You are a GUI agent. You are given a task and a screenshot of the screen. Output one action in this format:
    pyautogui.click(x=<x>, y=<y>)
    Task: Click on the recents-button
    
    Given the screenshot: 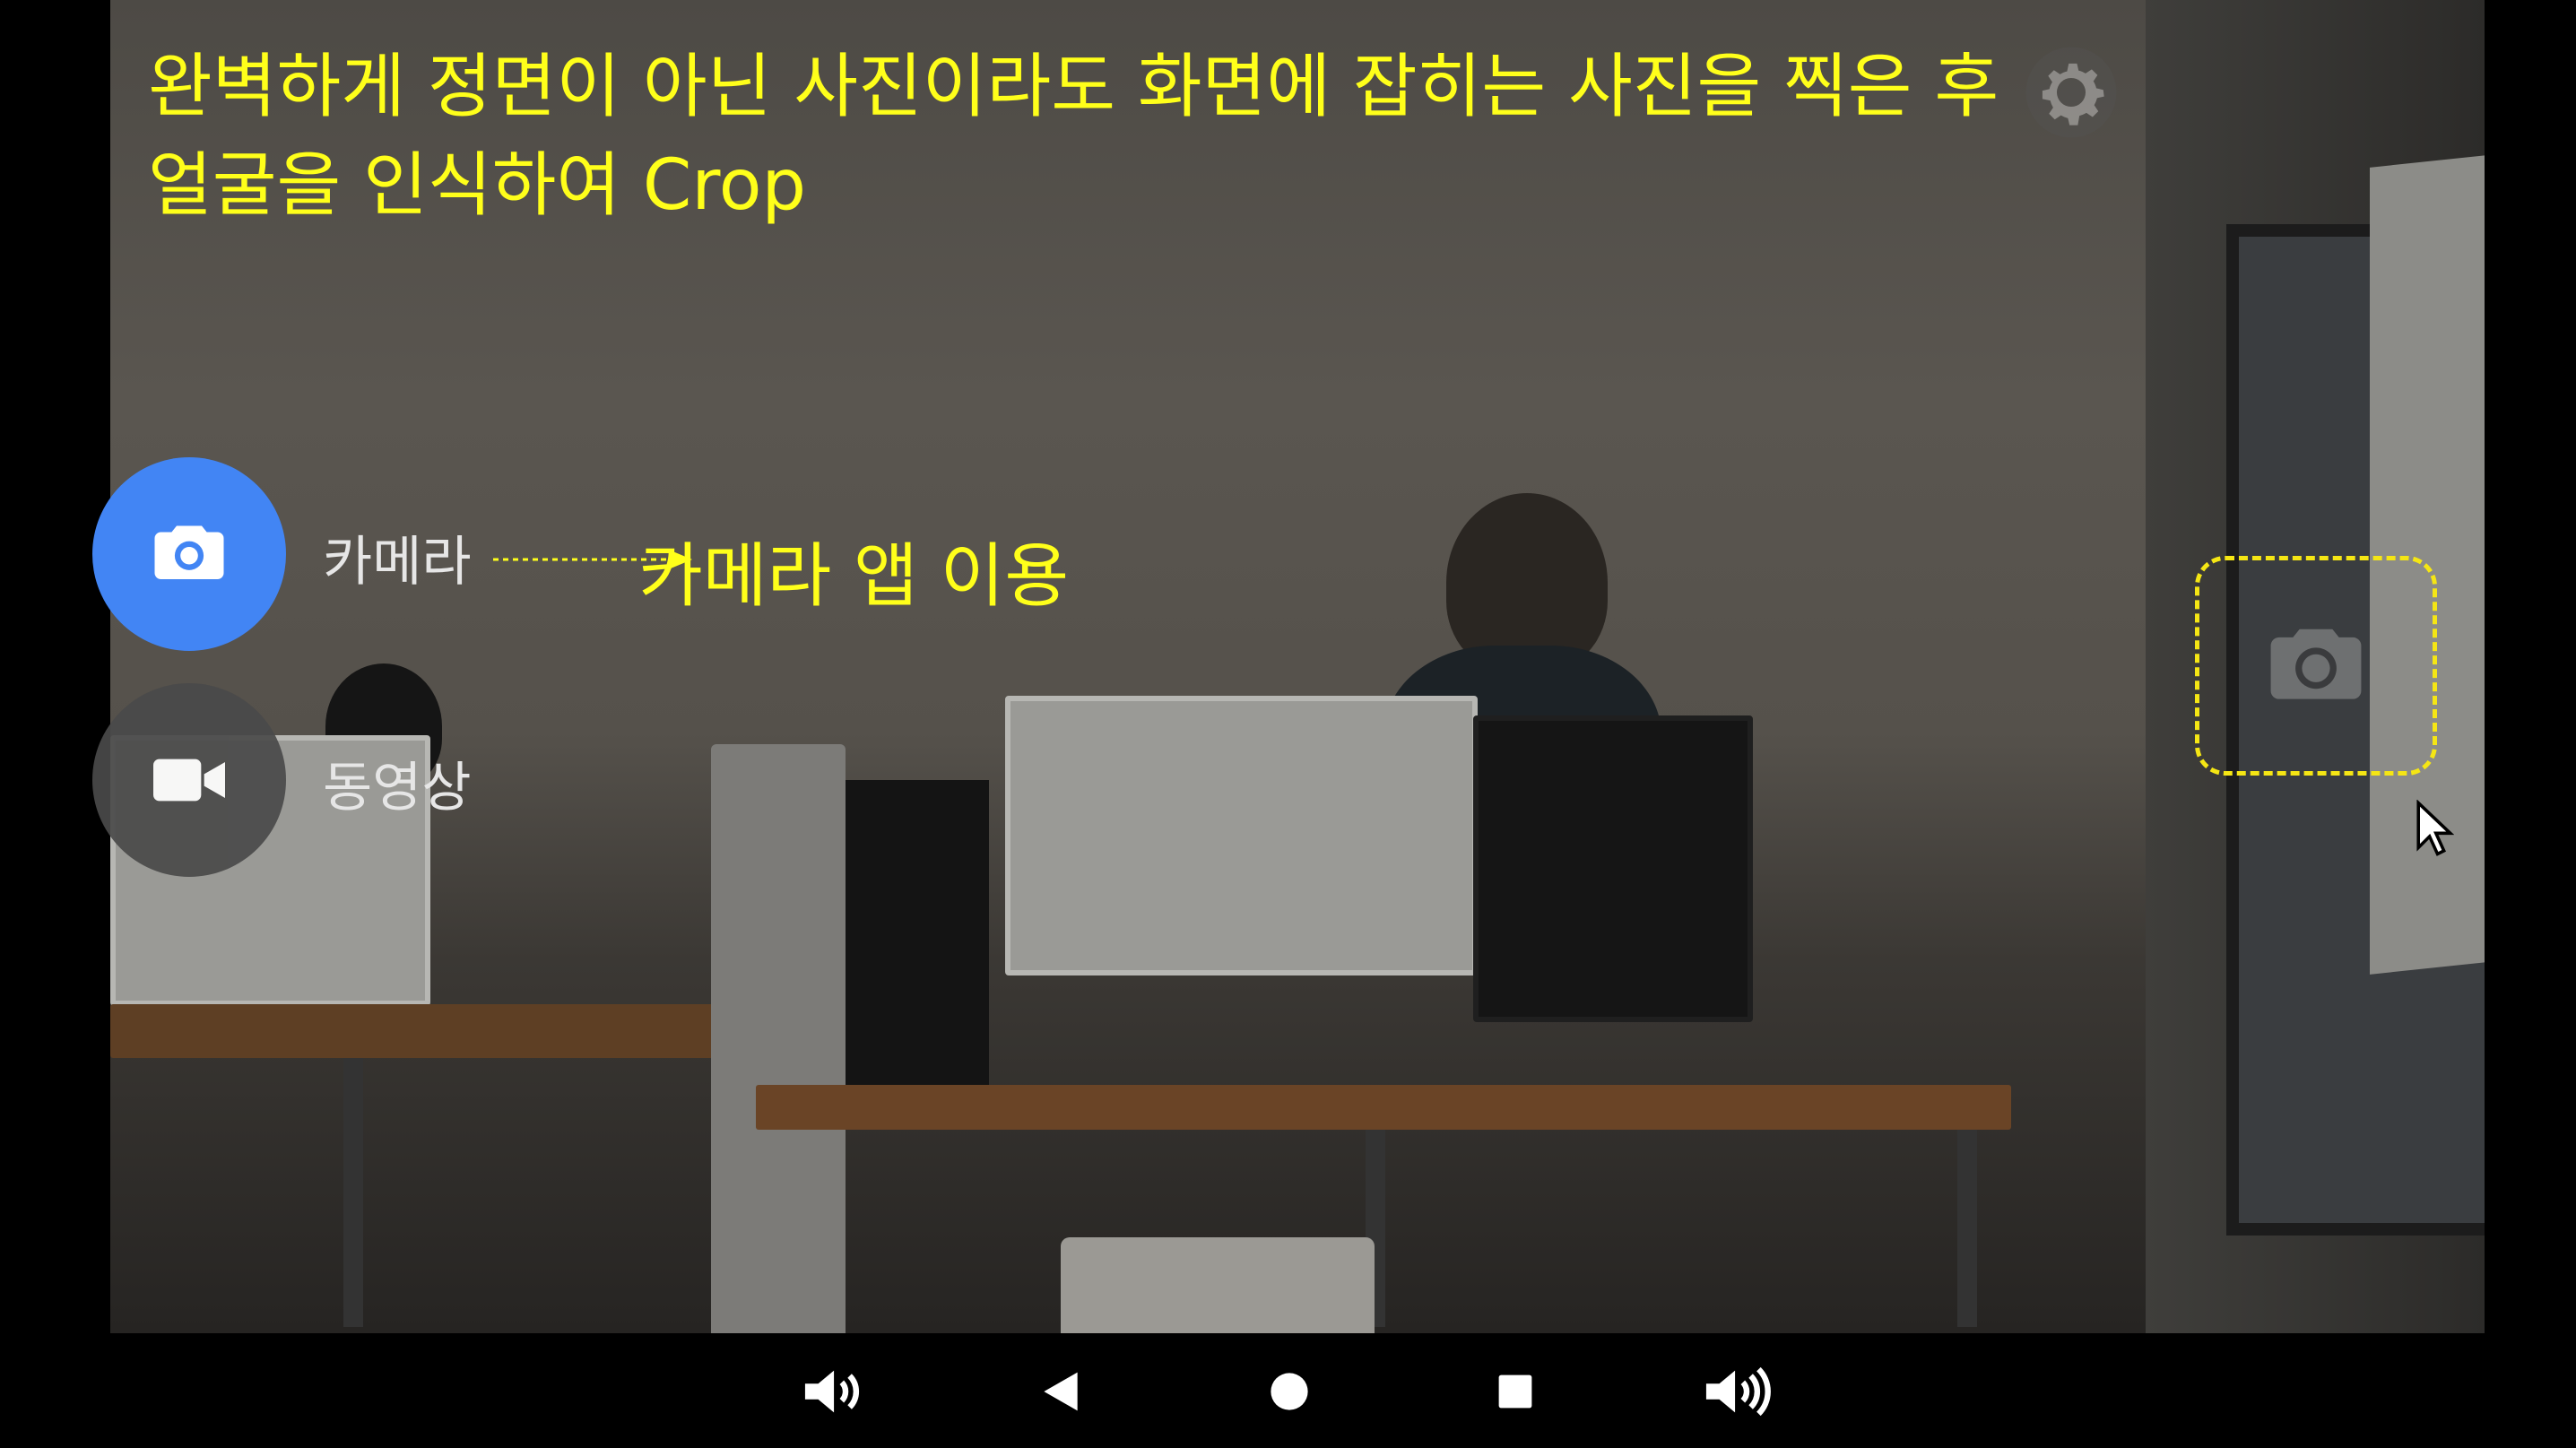 What is the action you would take?
    pyautogui.click(x=1515, y=1391)
    